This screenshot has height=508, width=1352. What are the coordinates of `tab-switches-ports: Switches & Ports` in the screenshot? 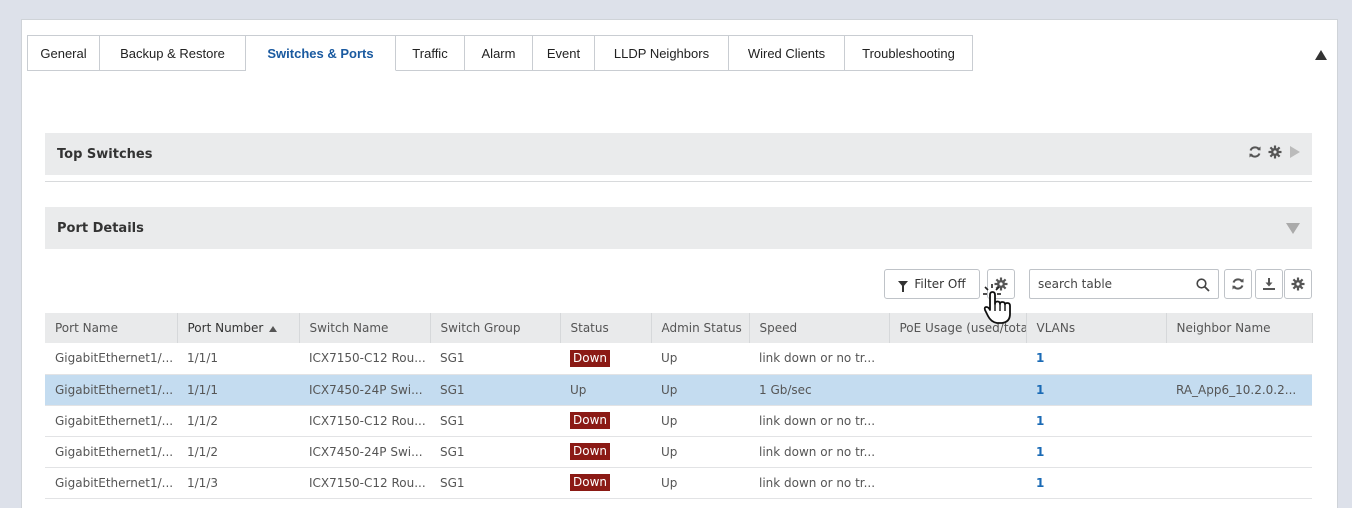 It's located at (321, 53).